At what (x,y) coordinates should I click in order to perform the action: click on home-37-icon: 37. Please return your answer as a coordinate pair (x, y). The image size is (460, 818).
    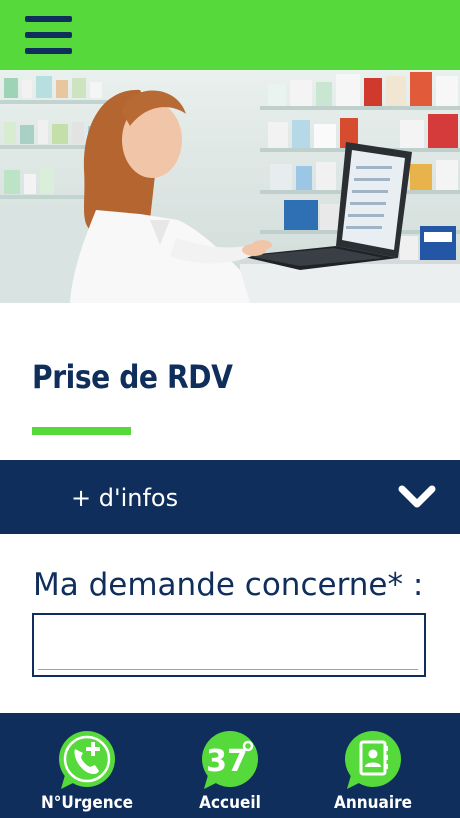
    Looking at the image, I should click on (230, 760).